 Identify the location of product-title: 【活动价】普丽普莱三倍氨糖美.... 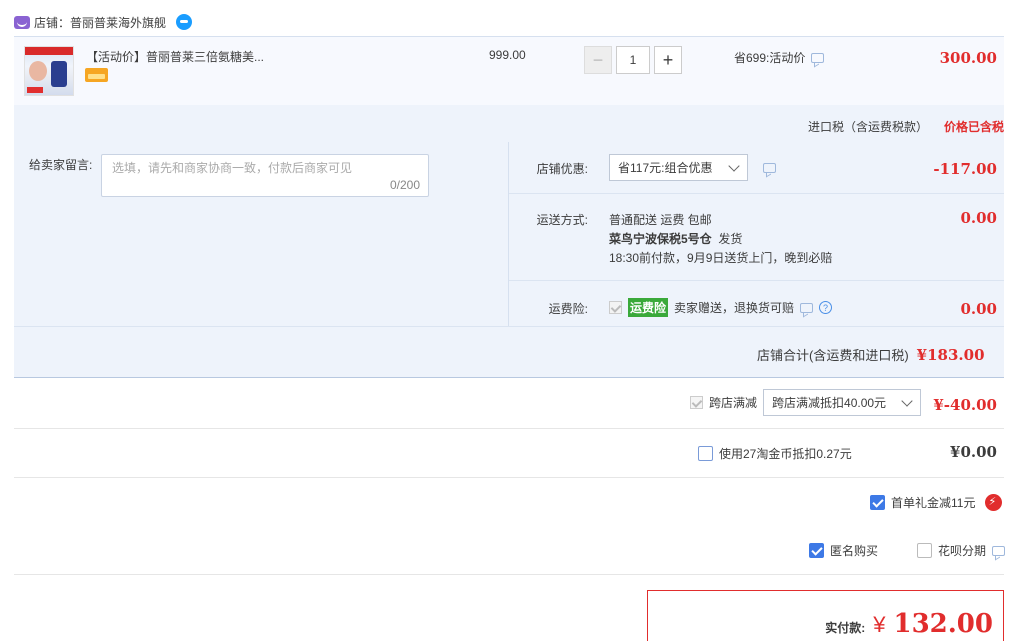
(175, 56).